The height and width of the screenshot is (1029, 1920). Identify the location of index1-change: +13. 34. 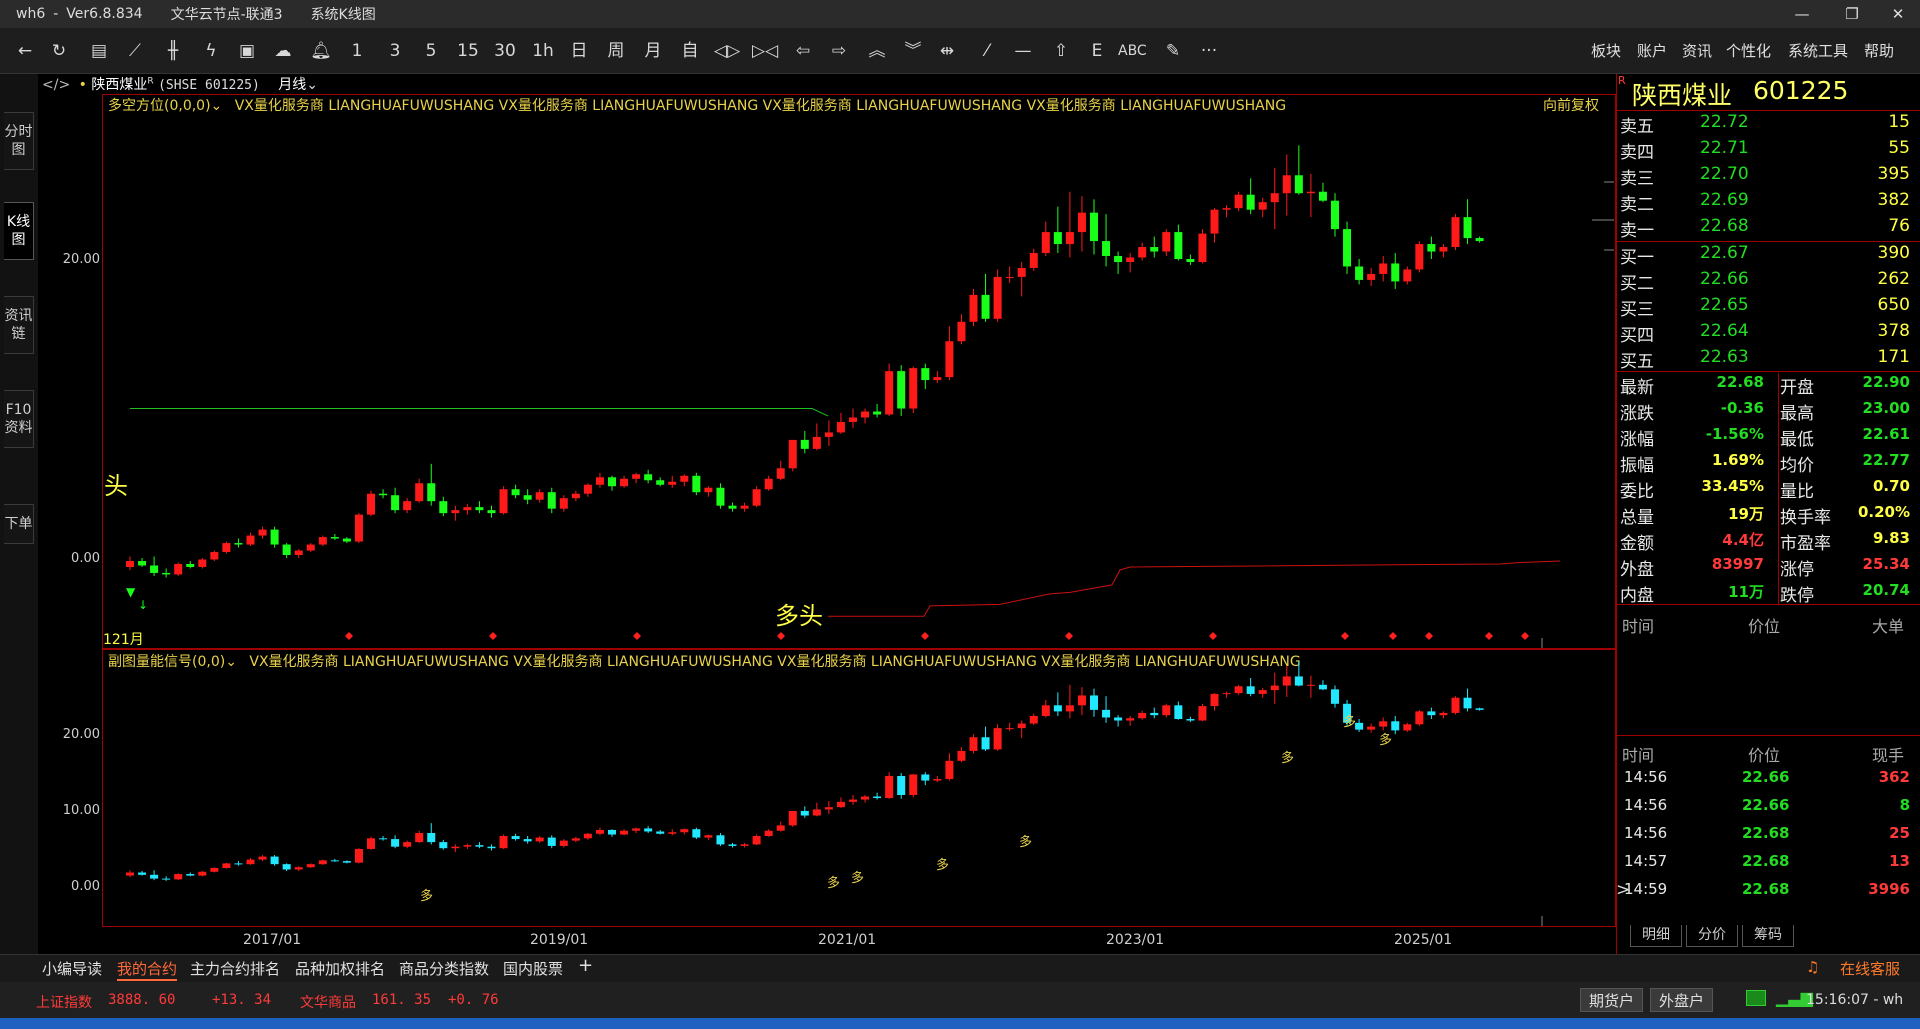
(242, 1000).